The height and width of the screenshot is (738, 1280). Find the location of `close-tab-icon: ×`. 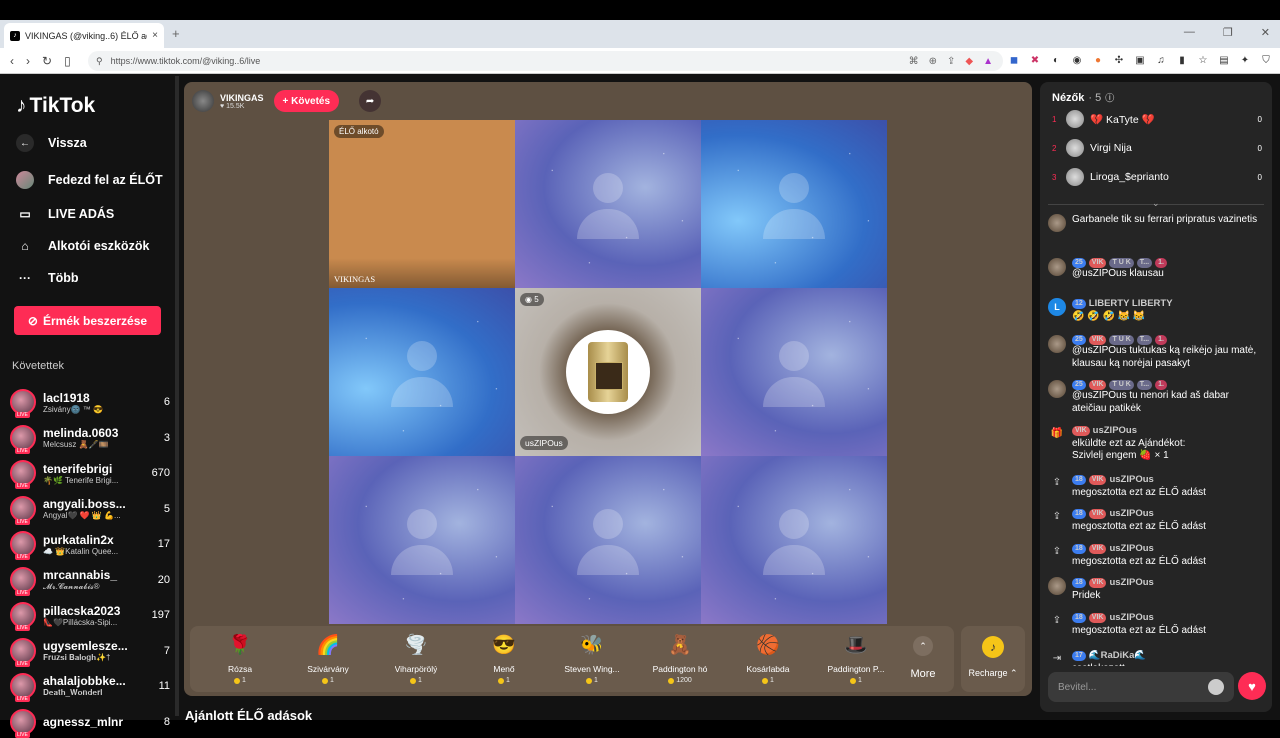

close-tab-icon: × is located at coordinates (155, 35).